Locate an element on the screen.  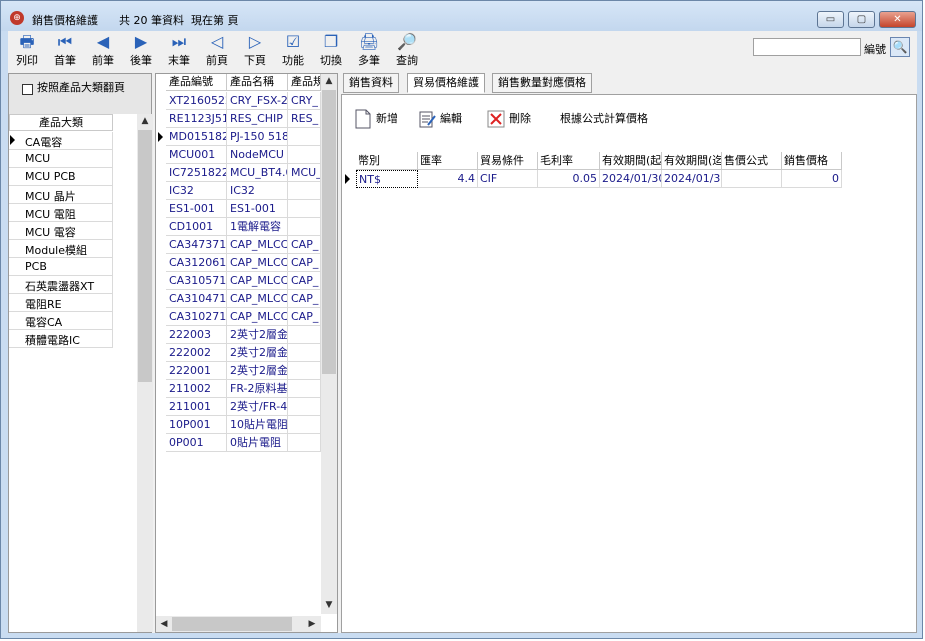
category-item: MCU PCB is located at coordinates (61, 177).